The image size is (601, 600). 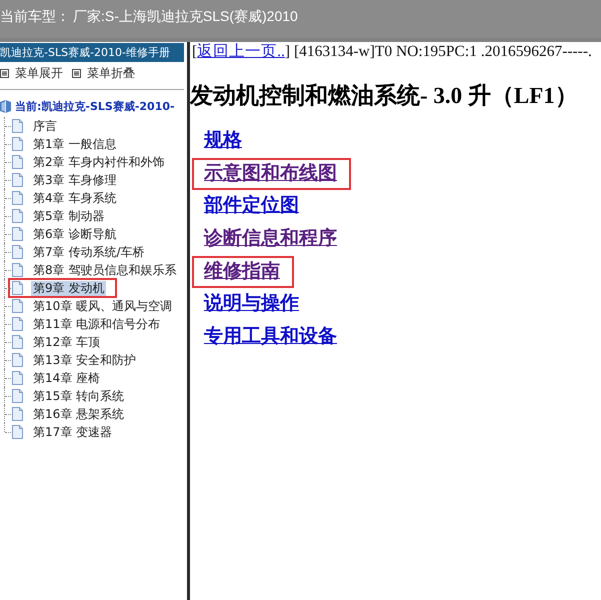 I want to click on section-link: 诊断信息和程序, so click(x=270, y=239).